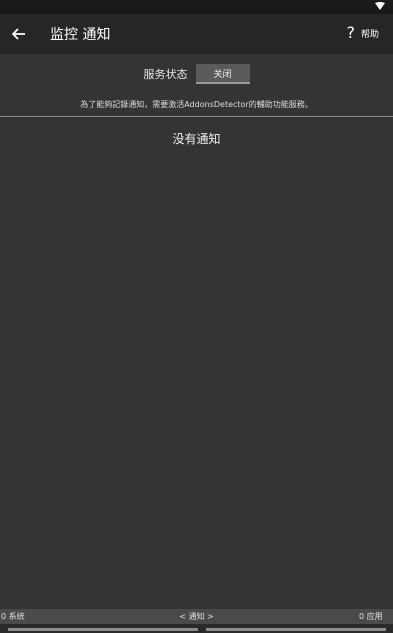 Image resolution: width=393 pixels, height=633 pixels. I want to click on back-button, so click(19, 34).